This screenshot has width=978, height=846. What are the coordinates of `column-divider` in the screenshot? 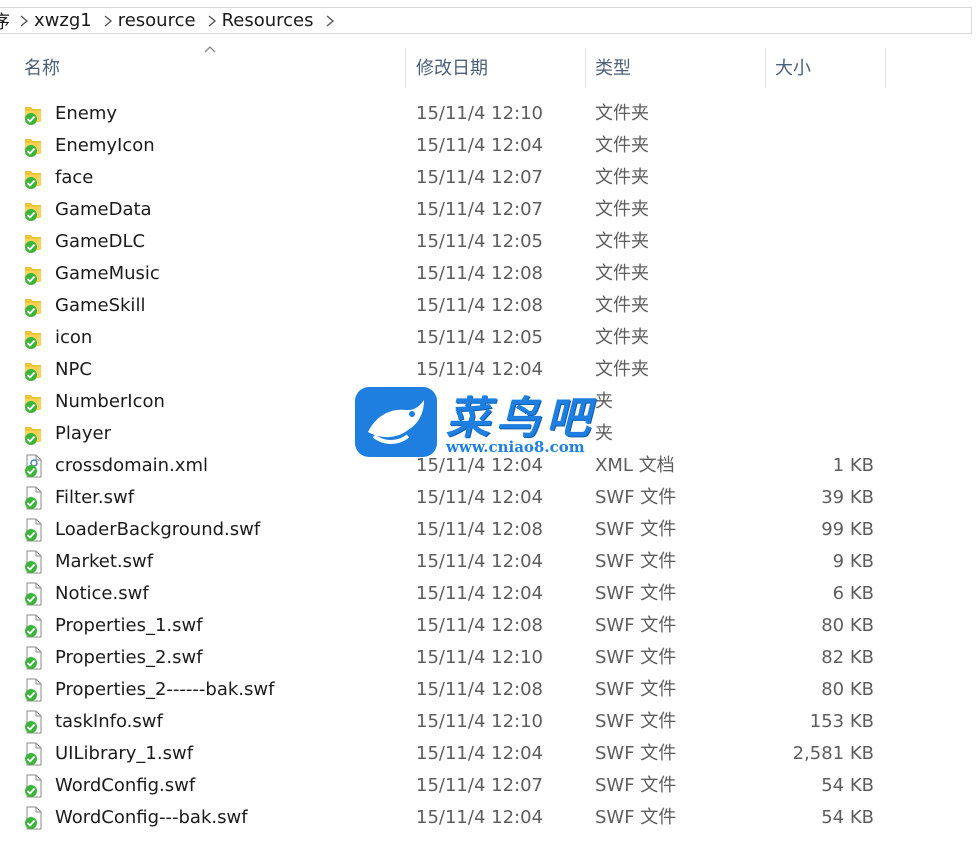 It's located at (885, 68).